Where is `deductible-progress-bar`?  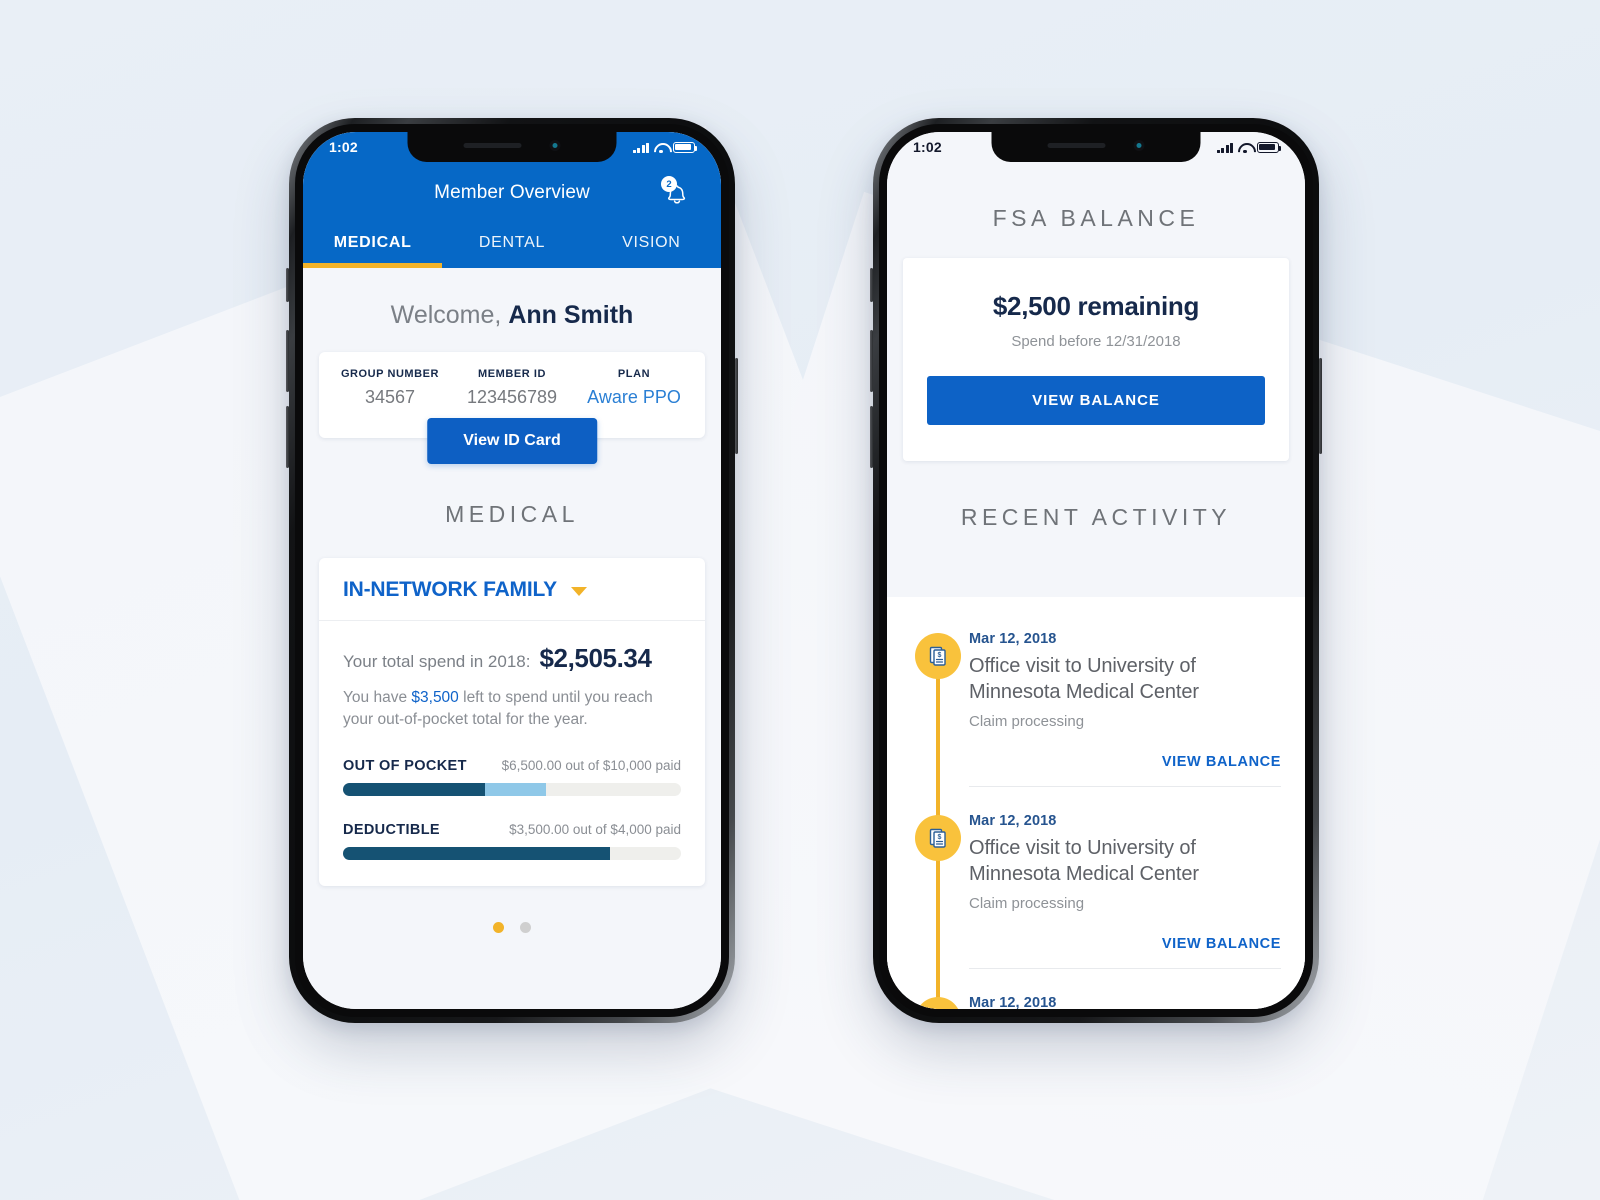 deductible-progress-bar is located at coordinates (512, 853).